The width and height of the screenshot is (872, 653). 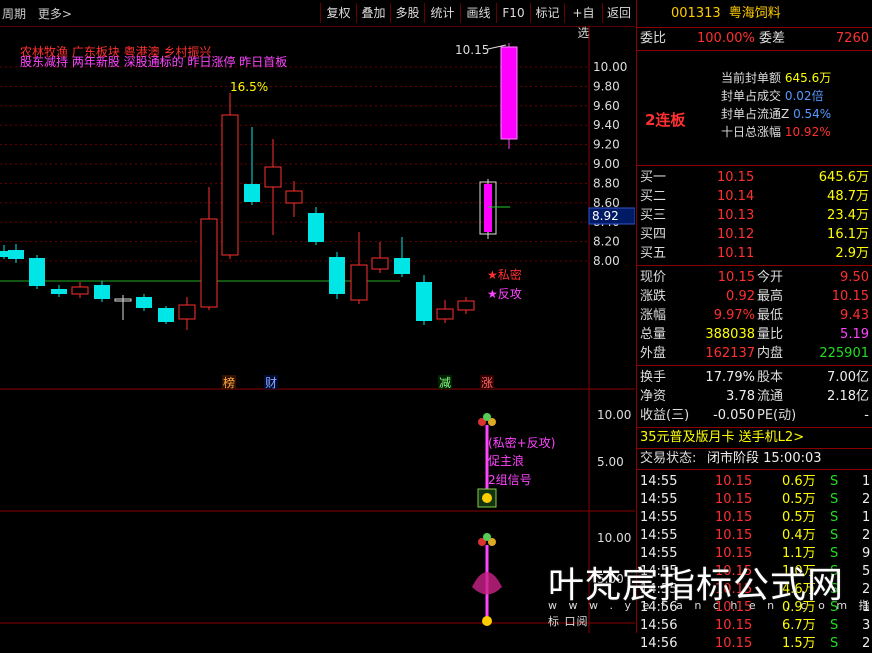 What do you see at coordinates (754, 296) in the screenshot?
I see `stat-row: 涨跌 0.92 最高 10.15` at bounding box center [754, 296].